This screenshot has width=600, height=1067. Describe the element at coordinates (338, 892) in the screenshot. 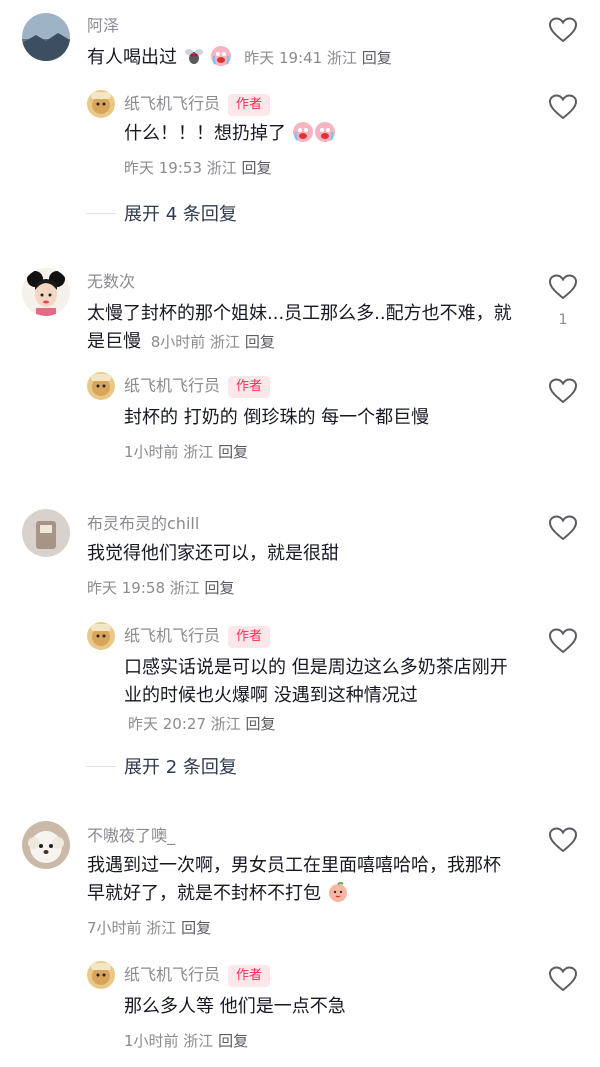

I see `peach-emoji-icon` at that location.